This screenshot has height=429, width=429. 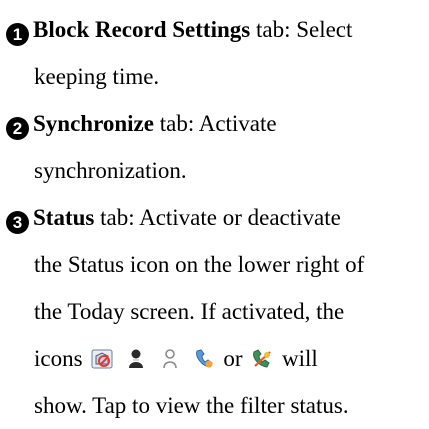 What do you see at coordinates (189, 311) in the screenshot?
I see `item-3-line-3: the Today screen. If activated, the` at bounding box center [189, 311].